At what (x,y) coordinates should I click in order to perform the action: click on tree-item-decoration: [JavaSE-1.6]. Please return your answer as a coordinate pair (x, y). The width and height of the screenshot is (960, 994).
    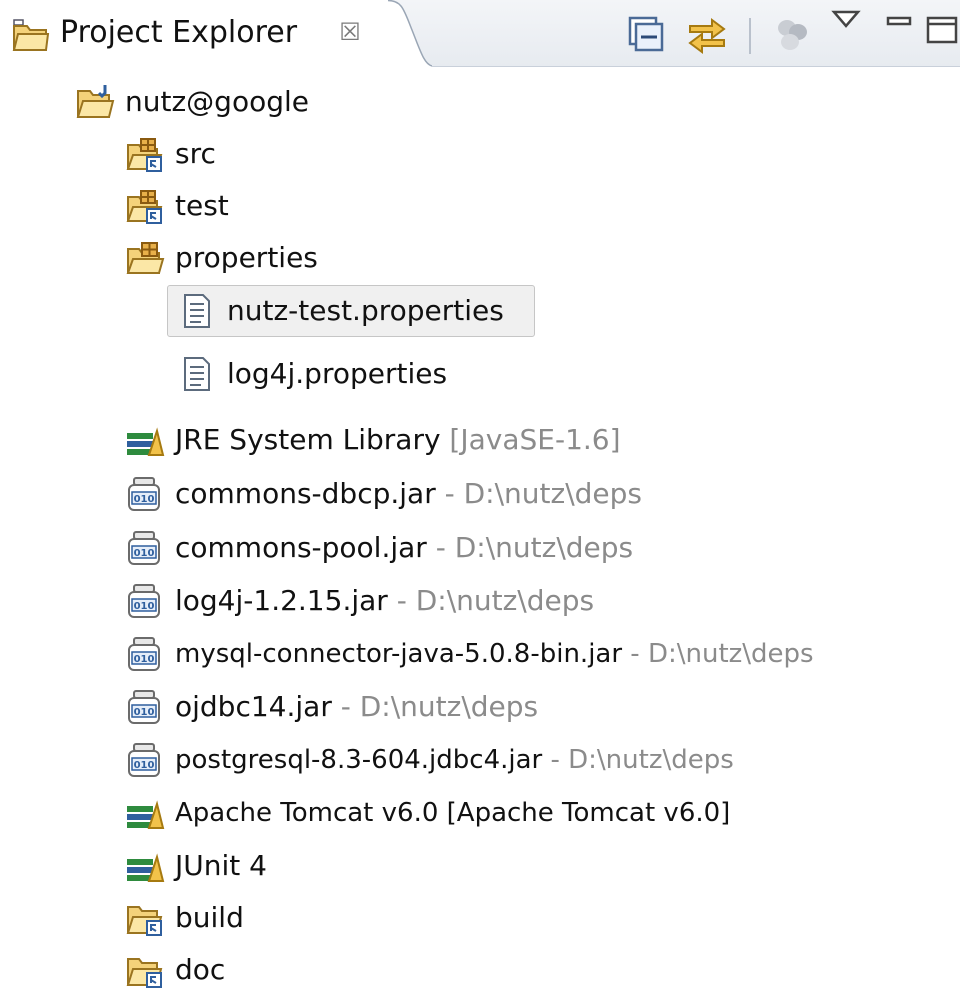
    Looking at the image, I should click on (530, 439).